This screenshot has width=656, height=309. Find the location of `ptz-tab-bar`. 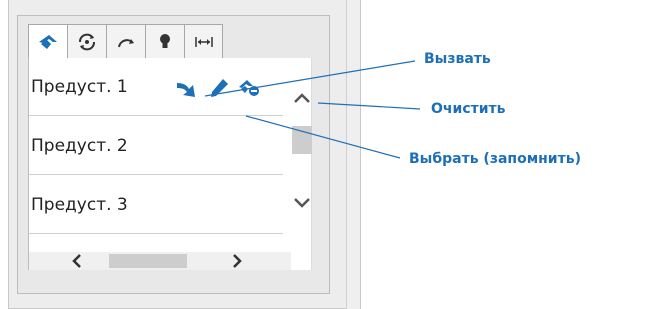

ptz-tab-bar is located at coordinates (125, 41).